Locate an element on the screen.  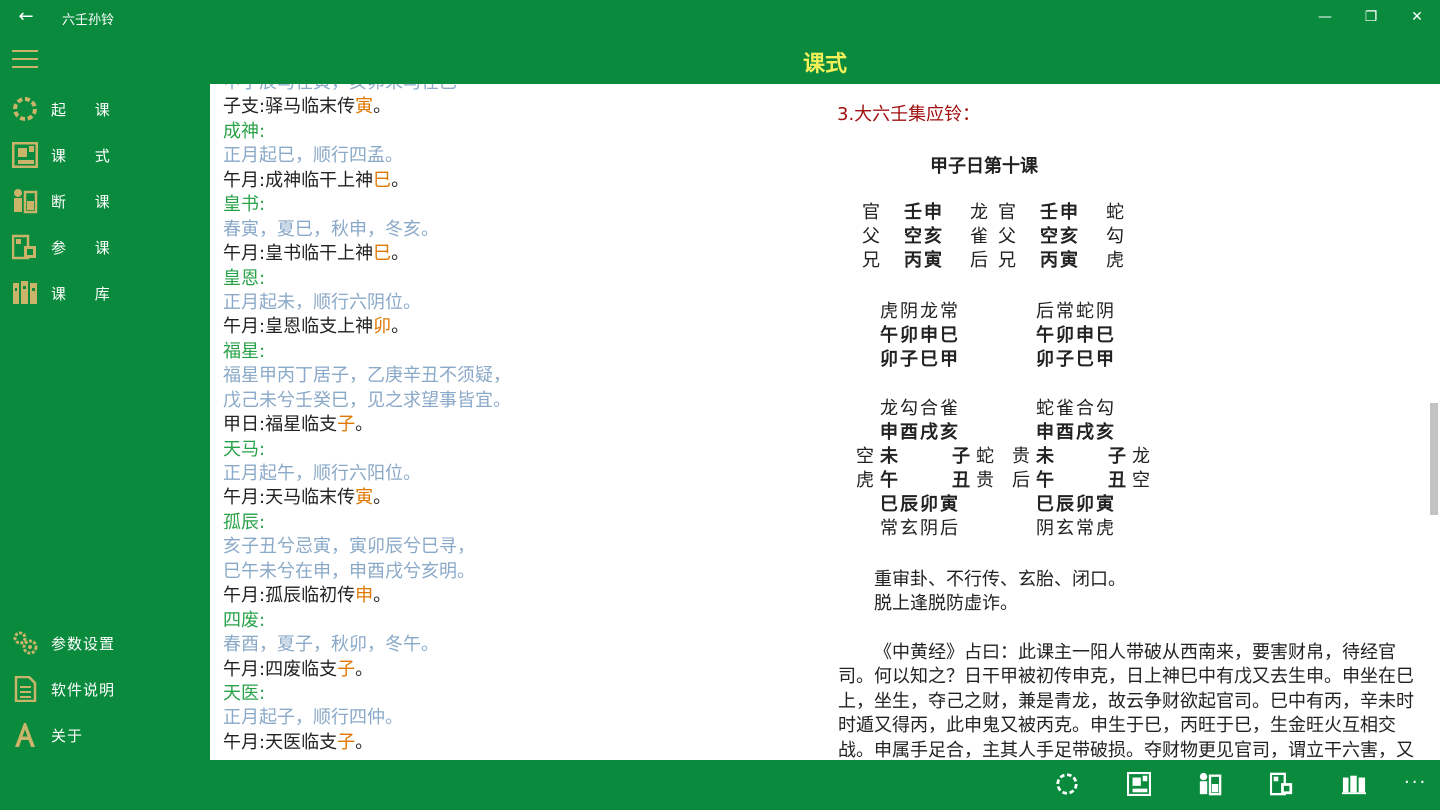
ke-left-gods: 虎阴龙常 is located at coordinates (920, 311).